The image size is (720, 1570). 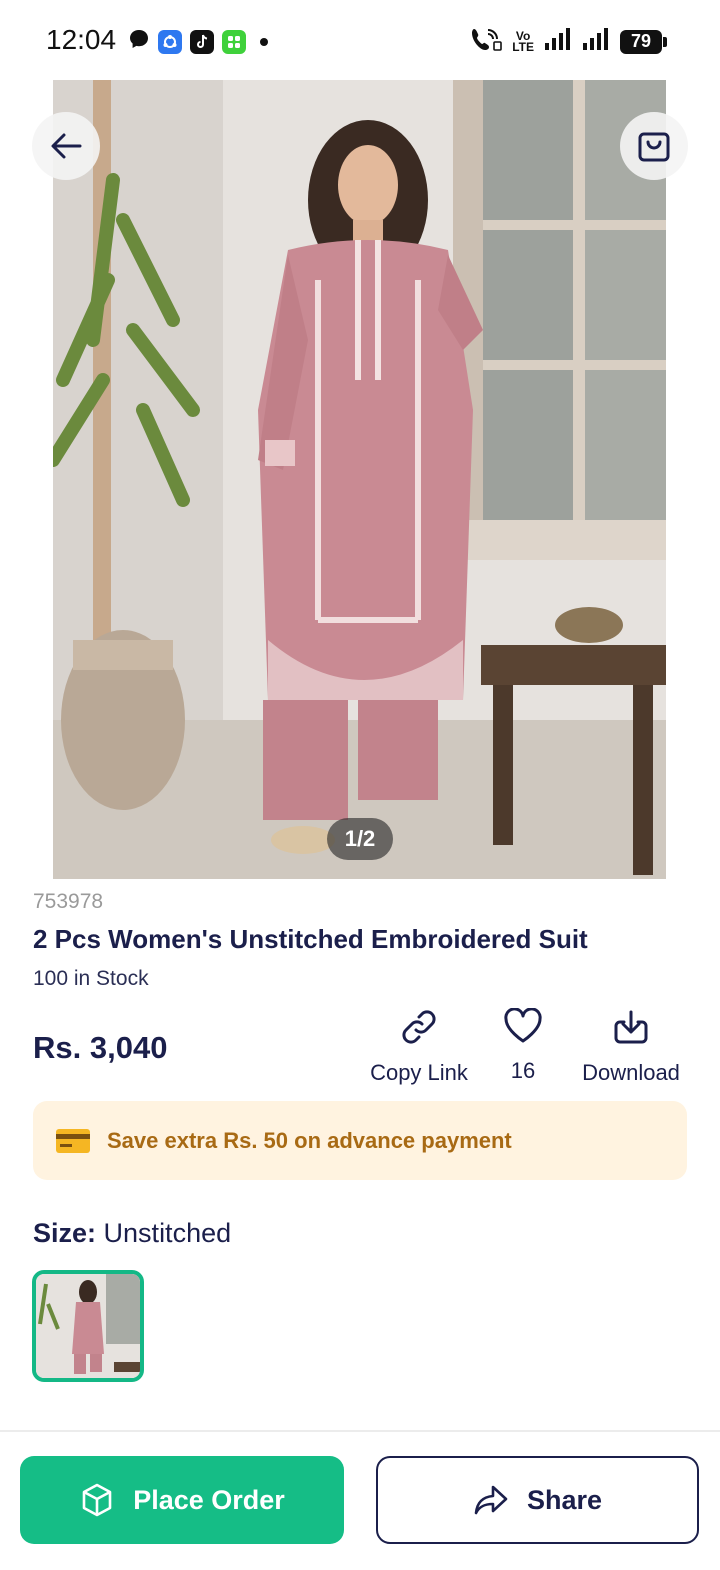 I want to click on notification-icons, so click(x=198, y=41).